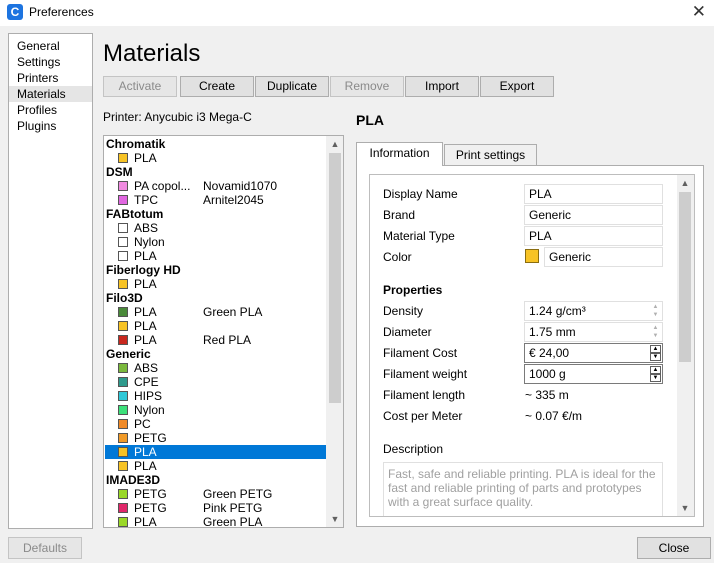 Image resolution: width=714 pixels, height=563 pixels. Describe the element at coordinates (655, 311) in the screenshot. I see `density-spinner: ▲ ▼` at that location.